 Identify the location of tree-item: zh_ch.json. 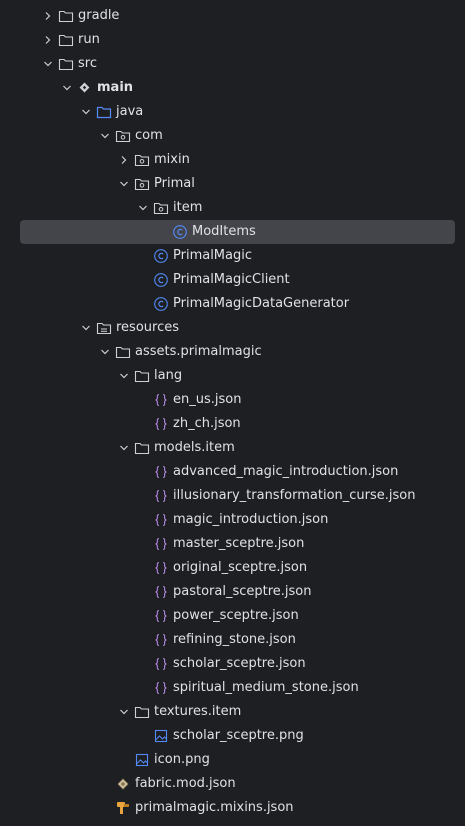
(232, 424).